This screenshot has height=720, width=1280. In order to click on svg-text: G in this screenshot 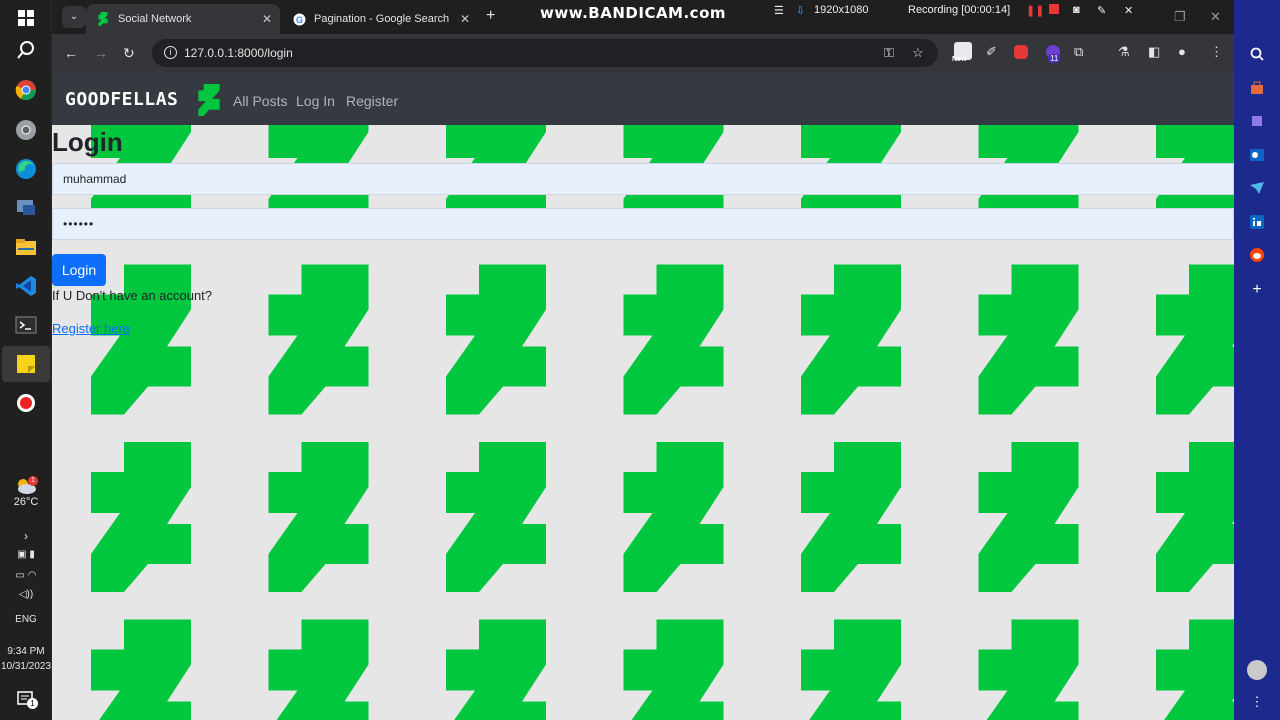, I will do `click(299, 20)`.